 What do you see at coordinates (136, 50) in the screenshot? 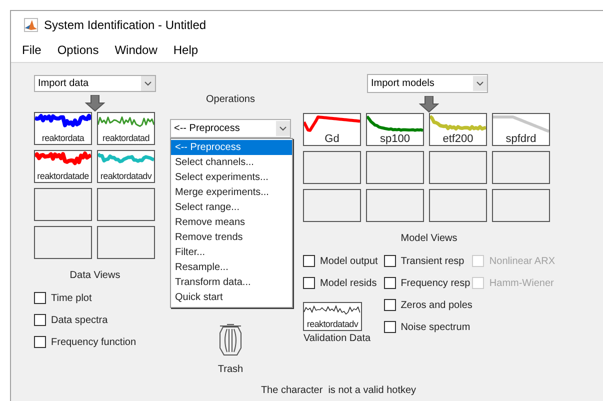
I see `menu-item: Window` at bounding box center [136, 50].